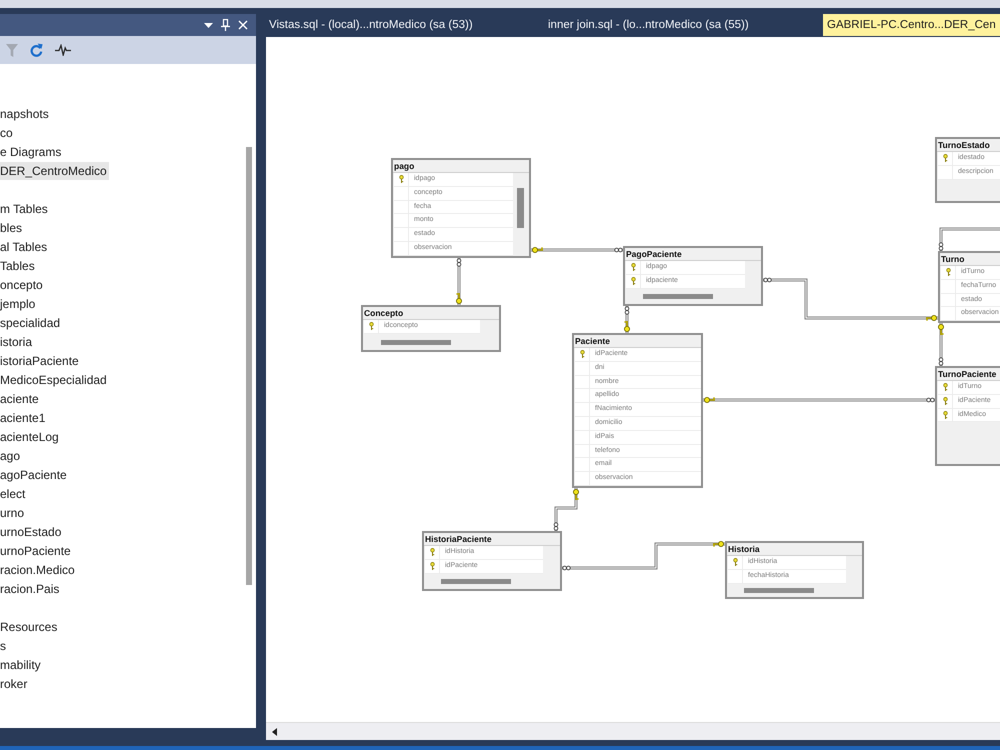 The height and width of the screenshot is (750, 1000). I want to click on tree-item: s, so click(4, 645).